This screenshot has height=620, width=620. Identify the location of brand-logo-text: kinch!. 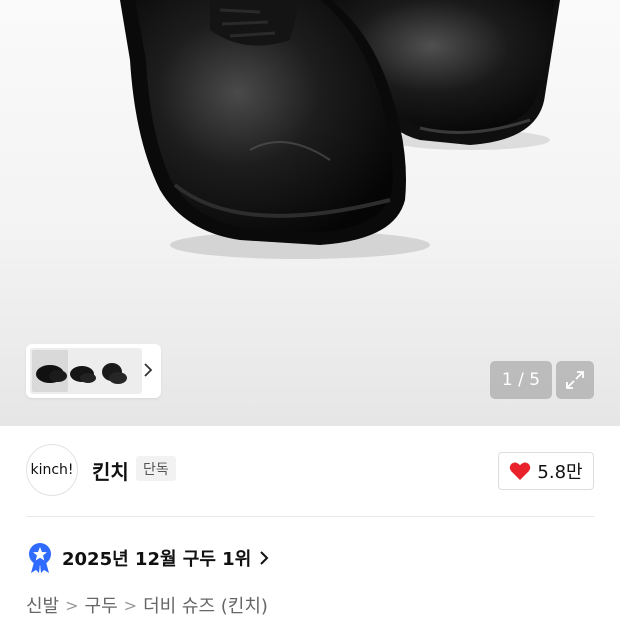
(52, 470).